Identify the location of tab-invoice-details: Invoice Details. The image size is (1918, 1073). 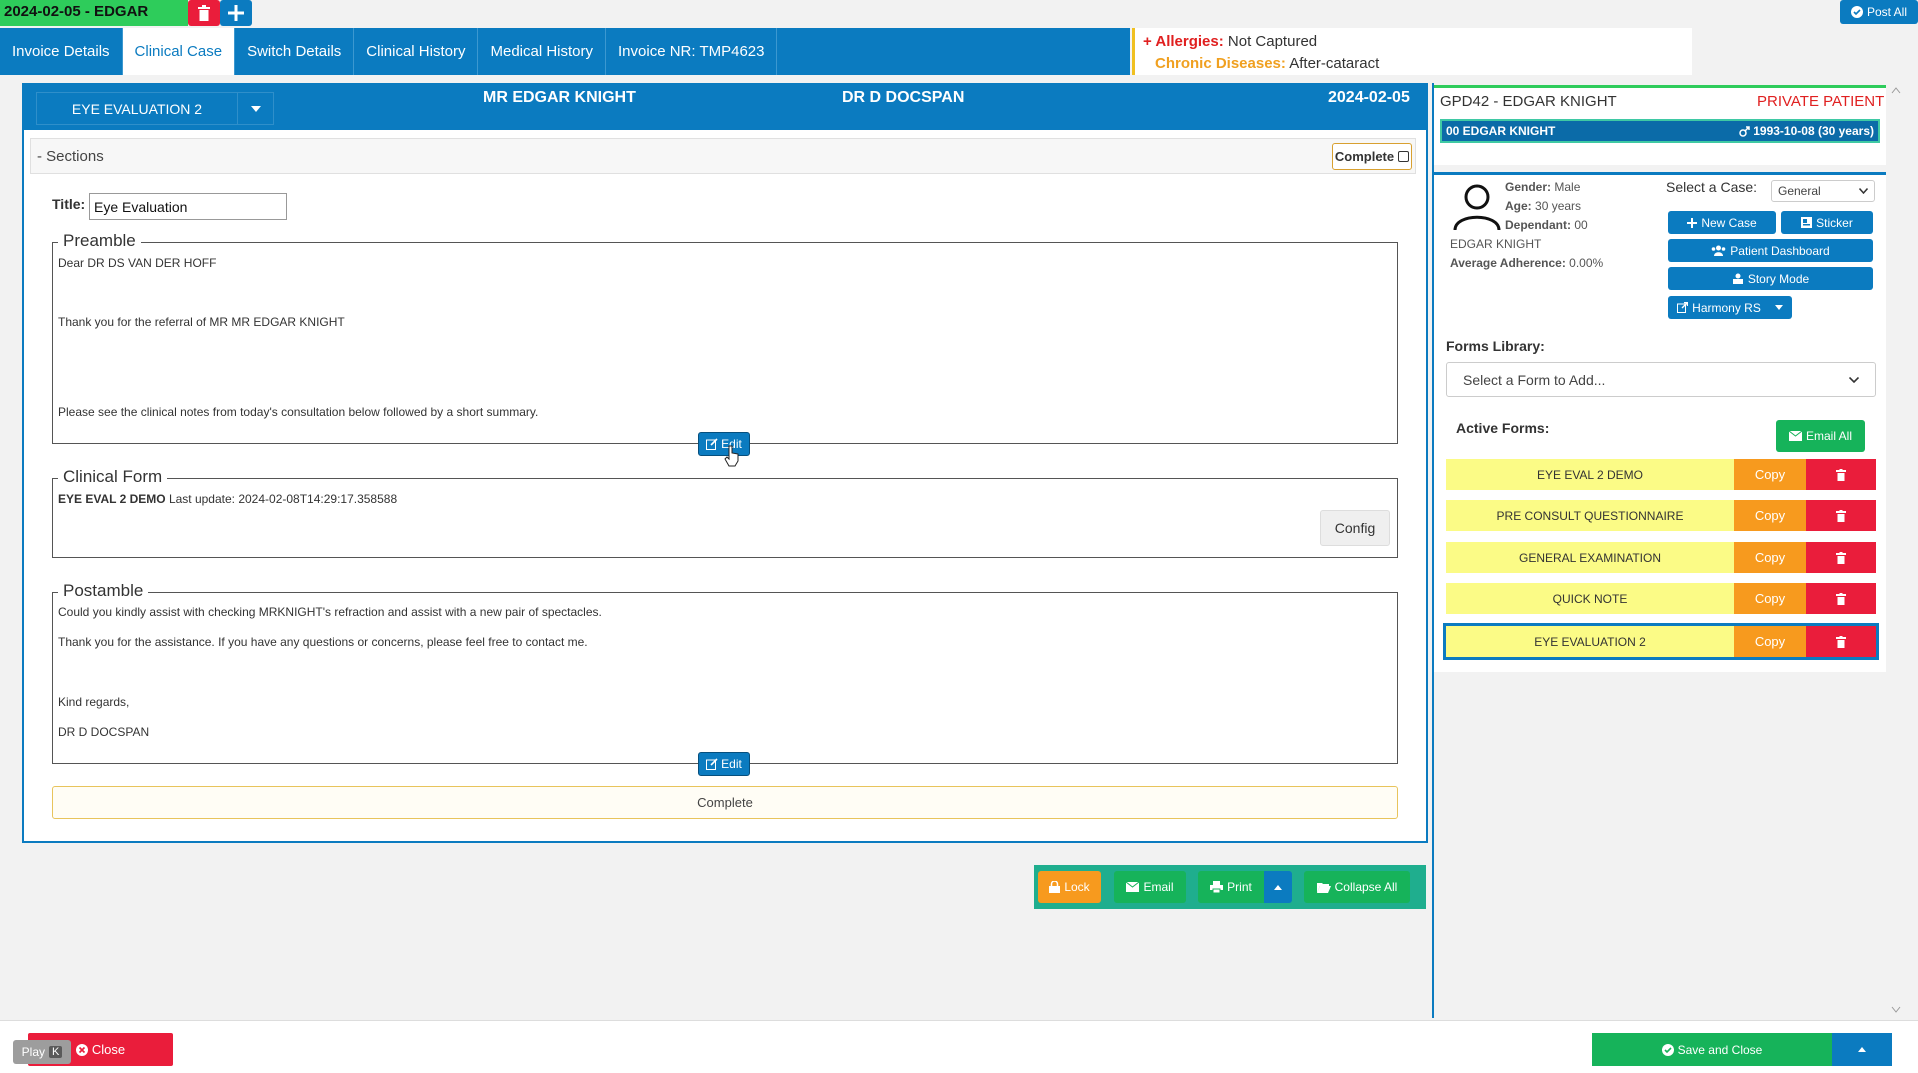
(61, 51).